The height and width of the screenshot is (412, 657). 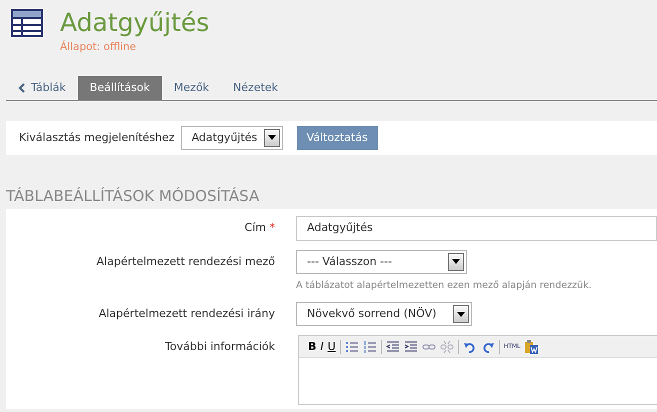 I want to click on italic-button: I, so click(x=322, y=346).